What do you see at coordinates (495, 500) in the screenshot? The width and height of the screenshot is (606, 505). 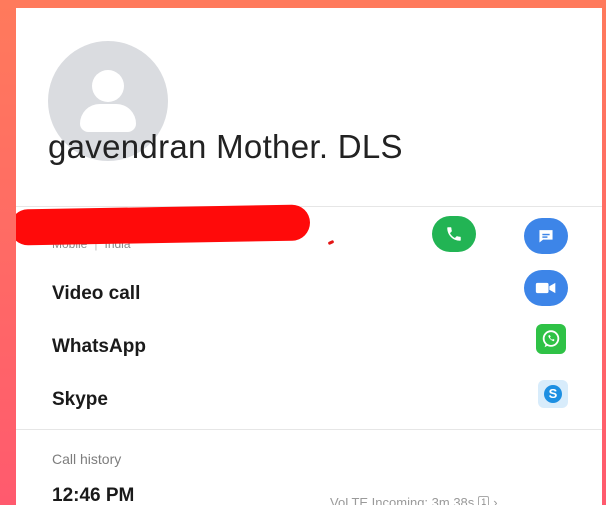 I see `chevron-right-icon: ›` at bounding box center [495, 500].